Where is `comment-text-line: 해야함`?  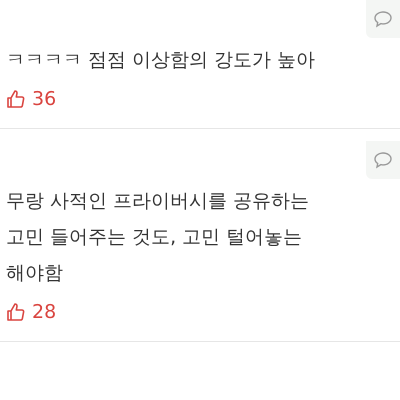
comment-text-line: 해야함 is located at coordinates (35, 273).